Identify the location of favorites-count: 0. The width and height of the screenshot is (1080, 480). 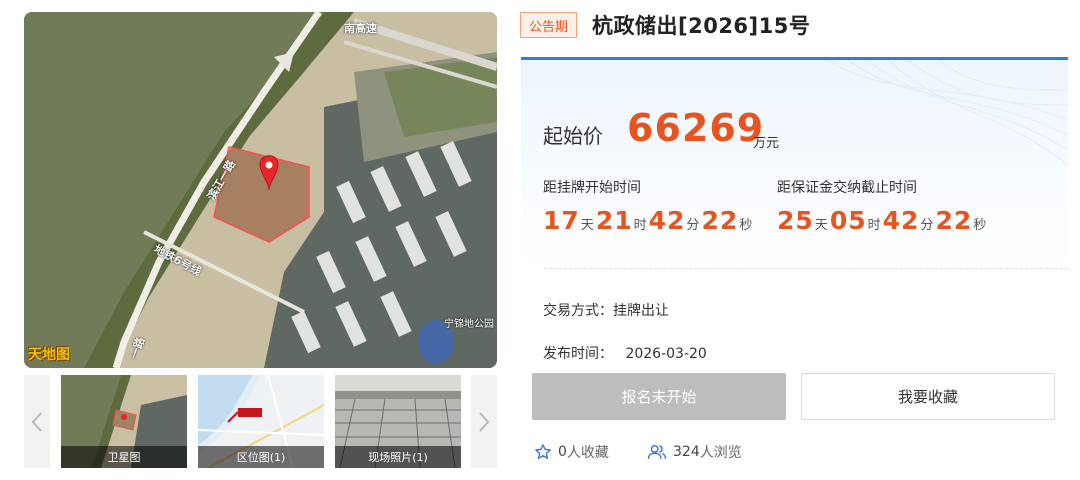
(562, 452).